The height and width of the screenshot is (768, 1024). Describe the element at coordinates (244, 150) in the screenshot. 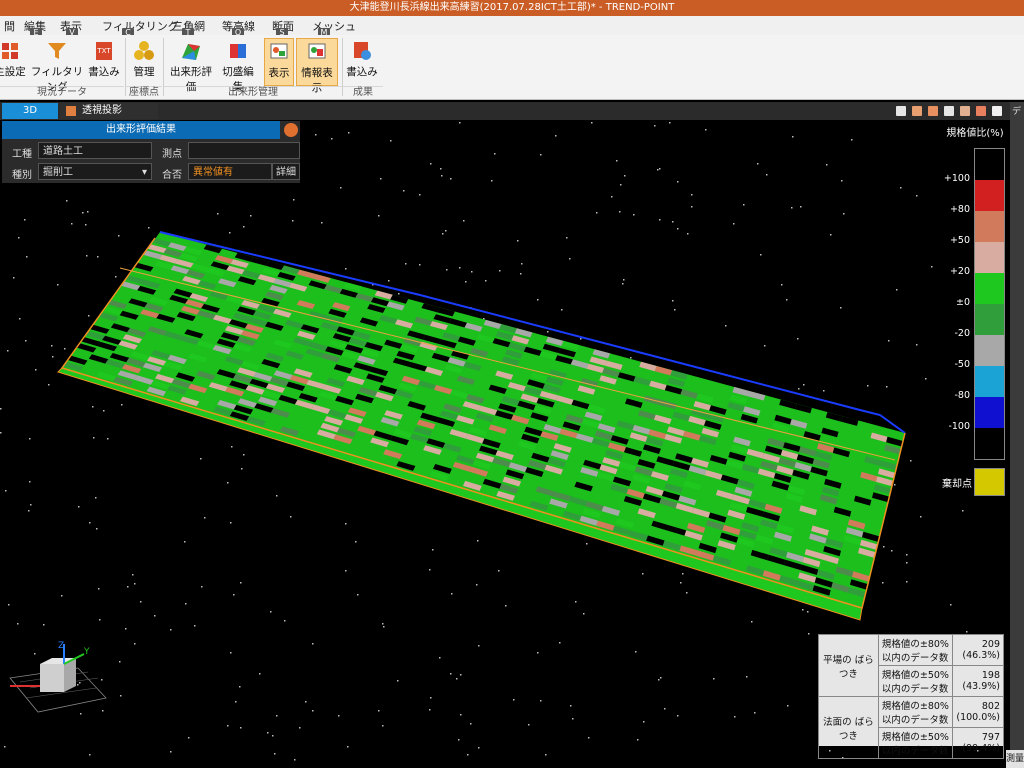

I see `point-field` at that location.